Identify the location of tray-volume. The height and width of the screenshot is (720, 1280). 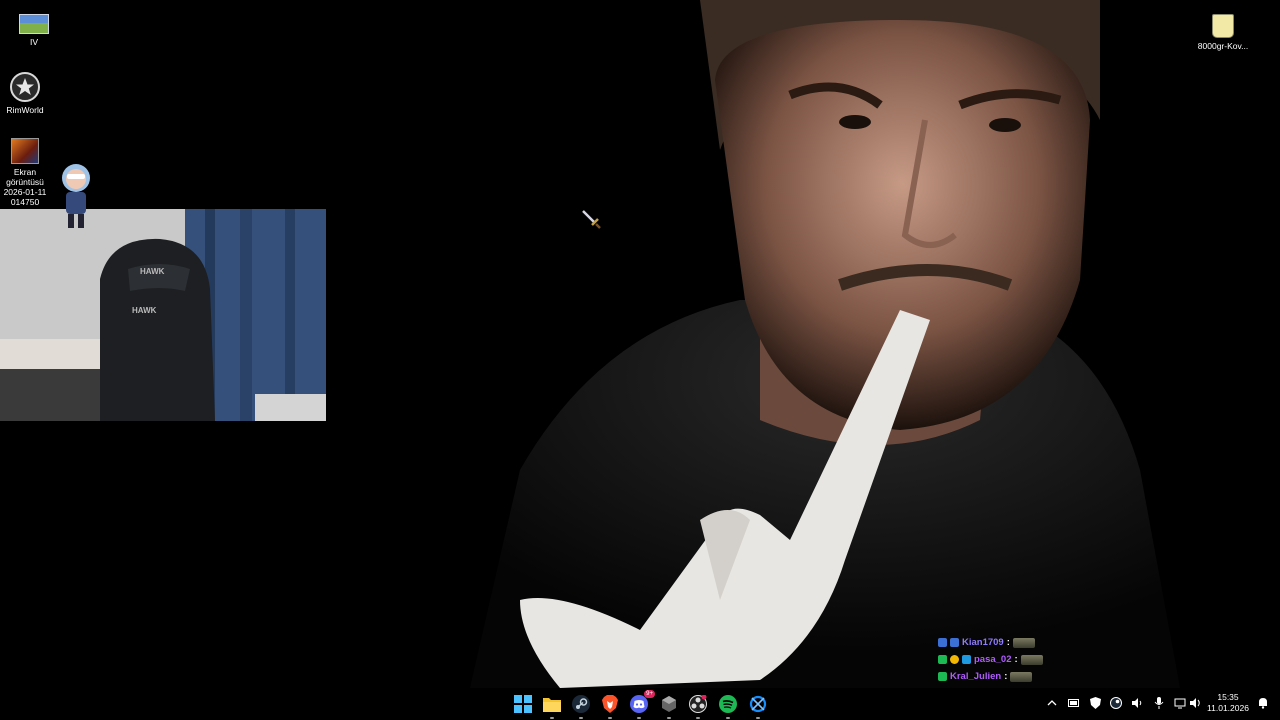
(1195, 703).